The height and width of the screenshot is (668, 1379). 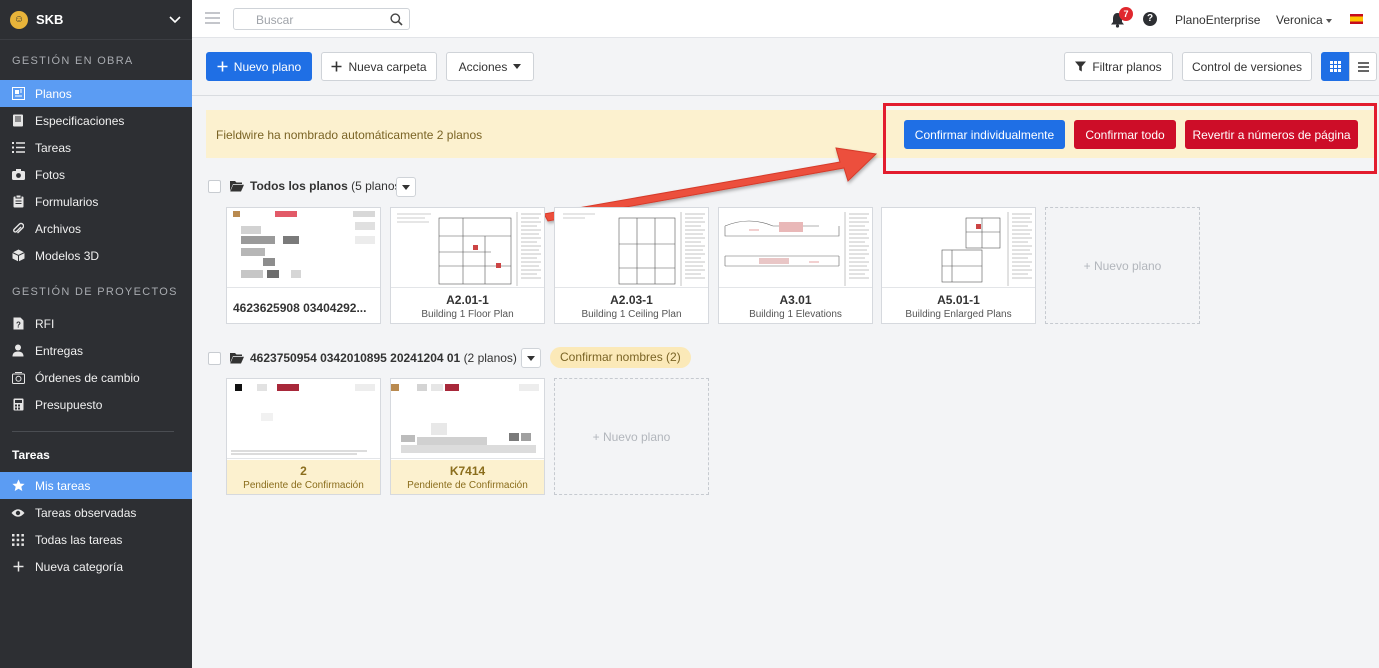 I want to click on list-icon, so click(x=18, y=148).